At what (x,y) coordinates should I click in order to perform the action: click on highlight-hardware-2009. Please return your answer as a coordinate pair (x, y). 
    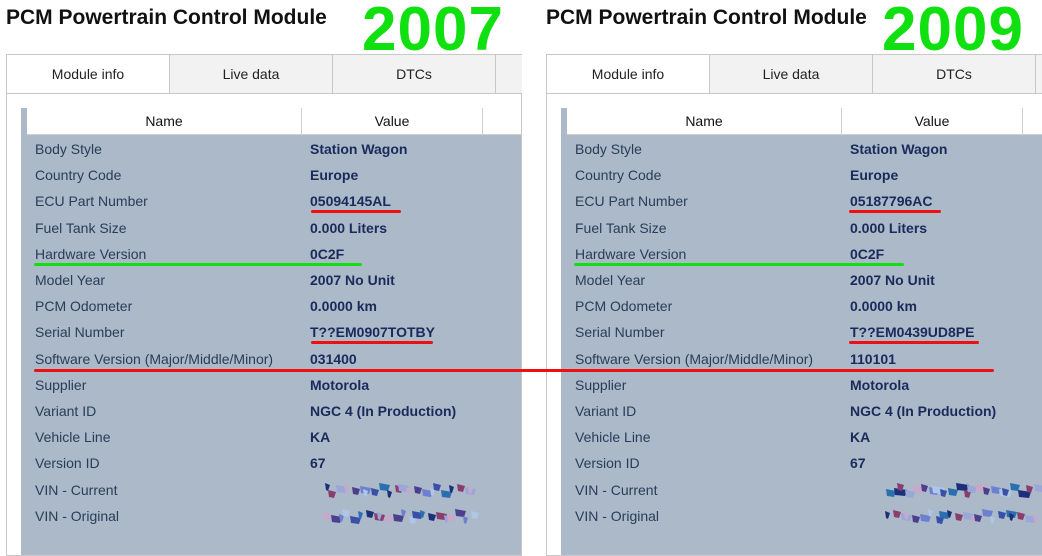
    Looking at the image, I should click on (739, 264).